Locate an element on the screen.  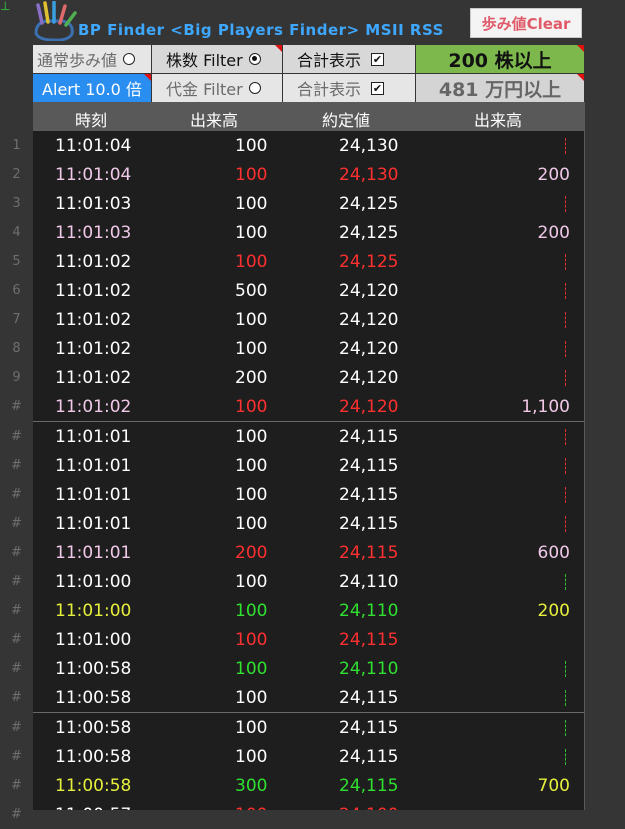
cell-volume: 300 is located at coordinates (251, 786).